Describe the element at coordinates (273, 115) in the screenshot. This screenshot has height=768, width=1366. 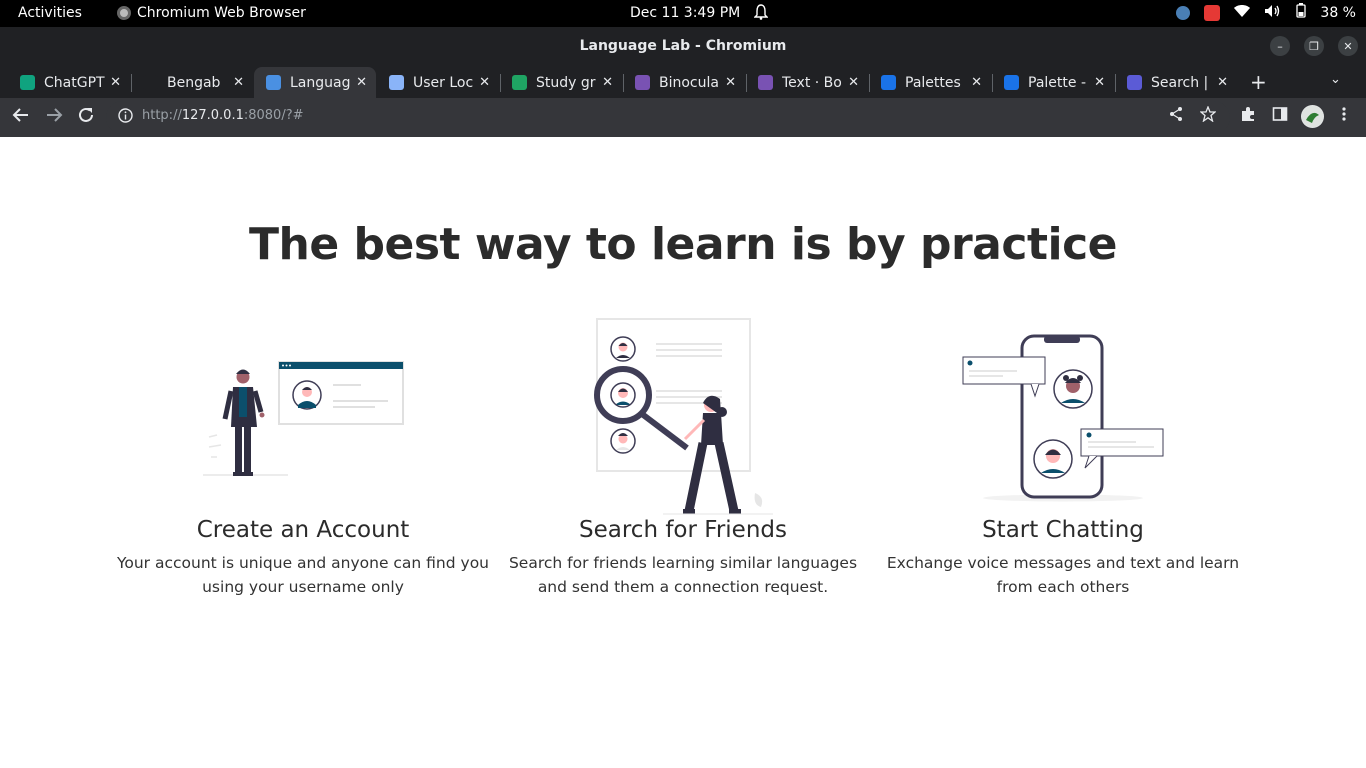
I see `url-rest: :8080/?#` at that location.